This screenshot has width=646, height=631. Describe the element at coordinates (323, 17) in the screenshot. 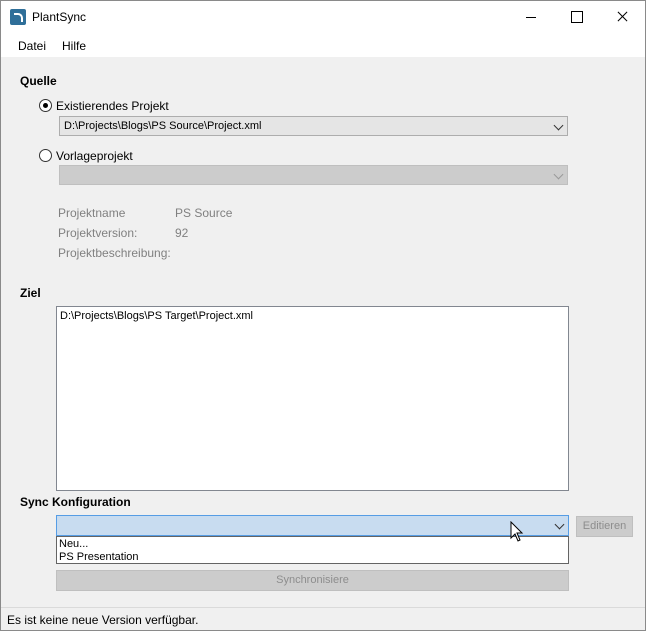

I see `title-bar: PlantSync` at that location.